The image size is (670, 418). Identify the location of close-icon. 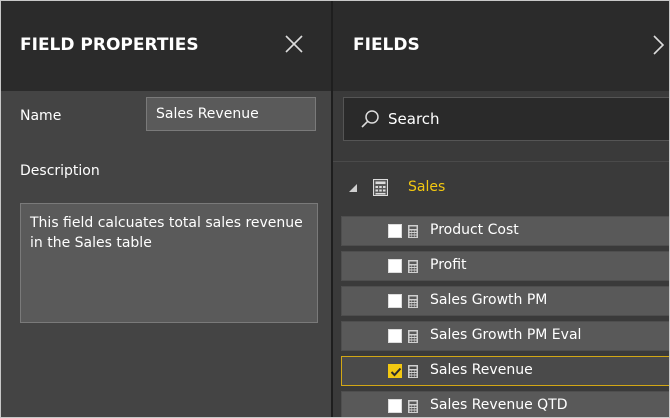
(294, 44).